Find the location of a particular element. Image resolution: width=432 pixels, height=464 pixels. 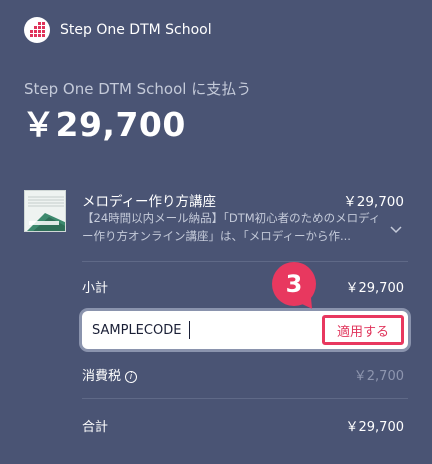

promo-code-input is located at coordinates (202, 330).